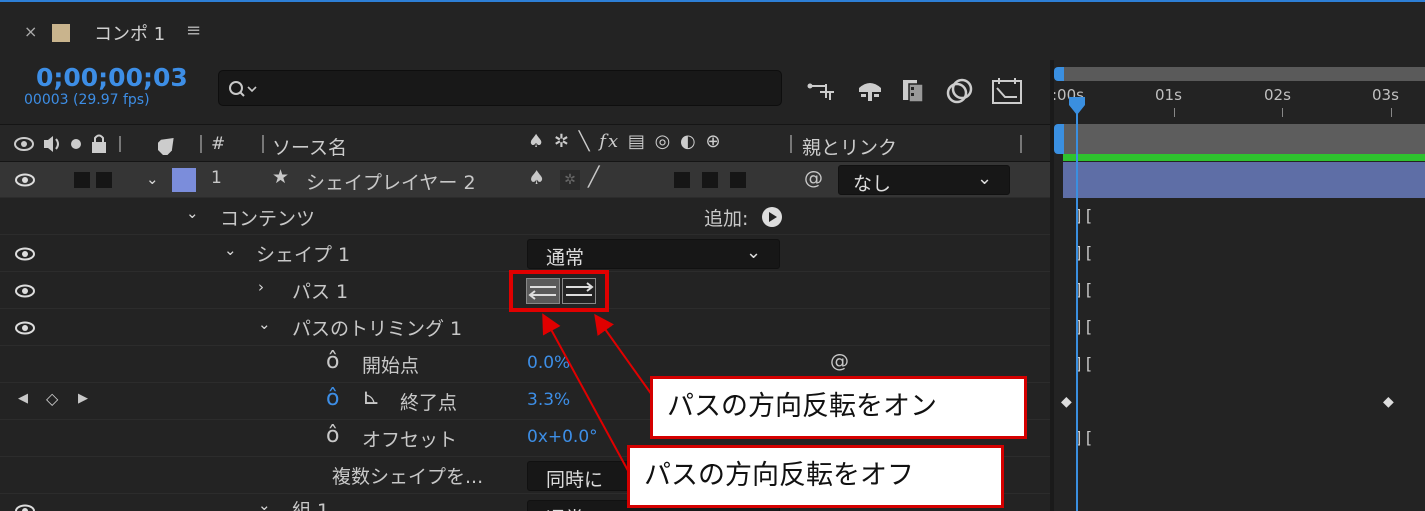 This screenshot has width=1425, height=511. I want to click on fx-switch-icon: fx, so click(610, 141).